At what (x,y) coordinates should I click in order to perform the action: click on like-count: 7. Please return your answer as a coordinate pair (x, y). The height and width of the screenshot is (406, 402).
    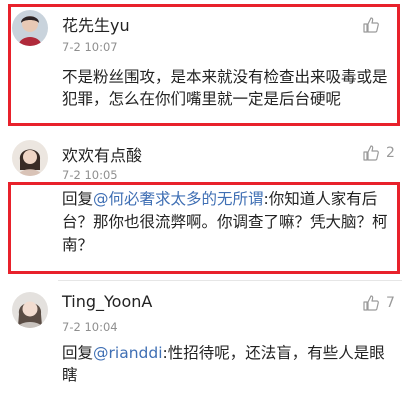
    Looking at the image, I should click on (390, 303).